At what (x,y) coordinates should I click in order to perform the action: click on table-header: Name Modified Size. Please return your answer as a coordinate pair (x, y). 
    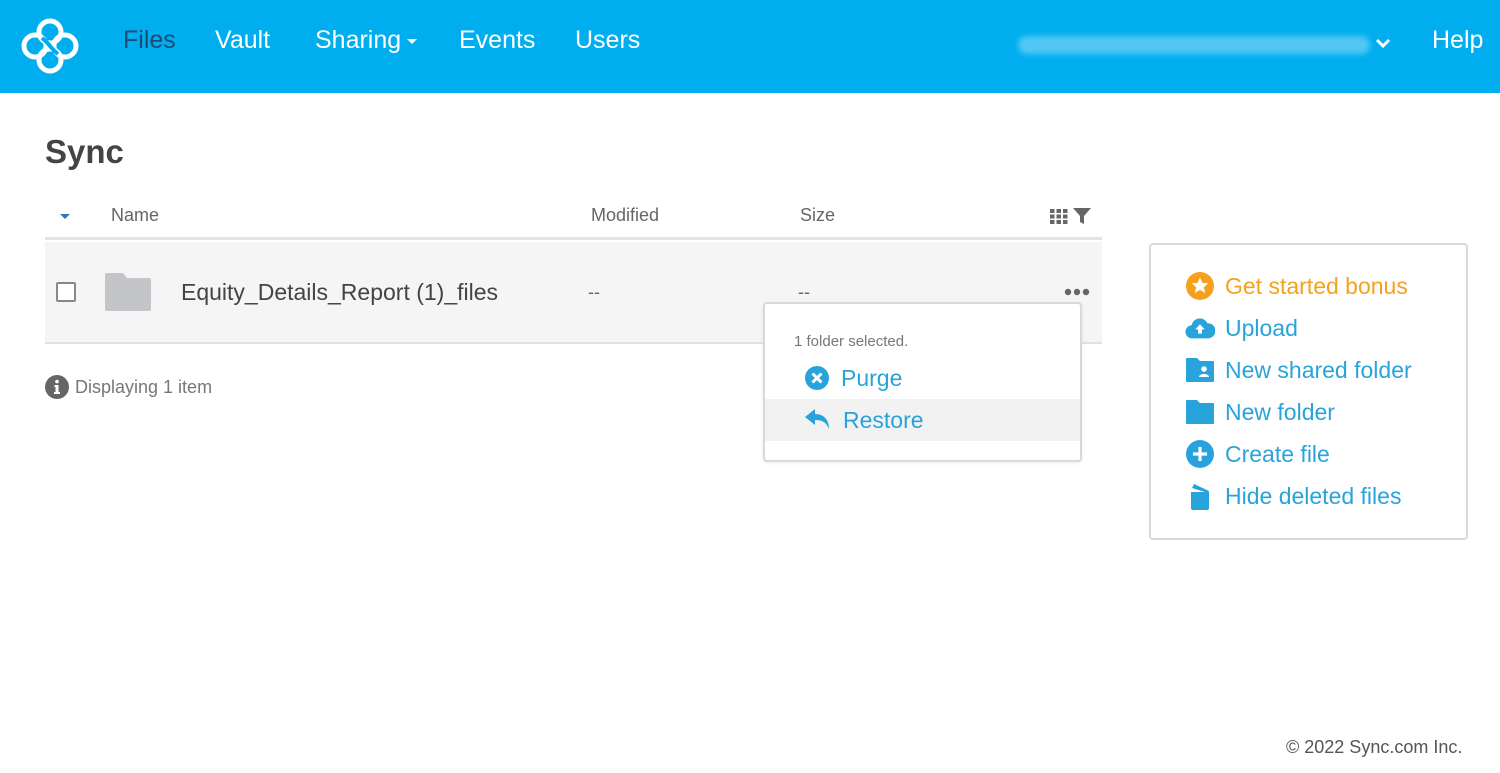
    Looking at the image, I should click on (573, 218).